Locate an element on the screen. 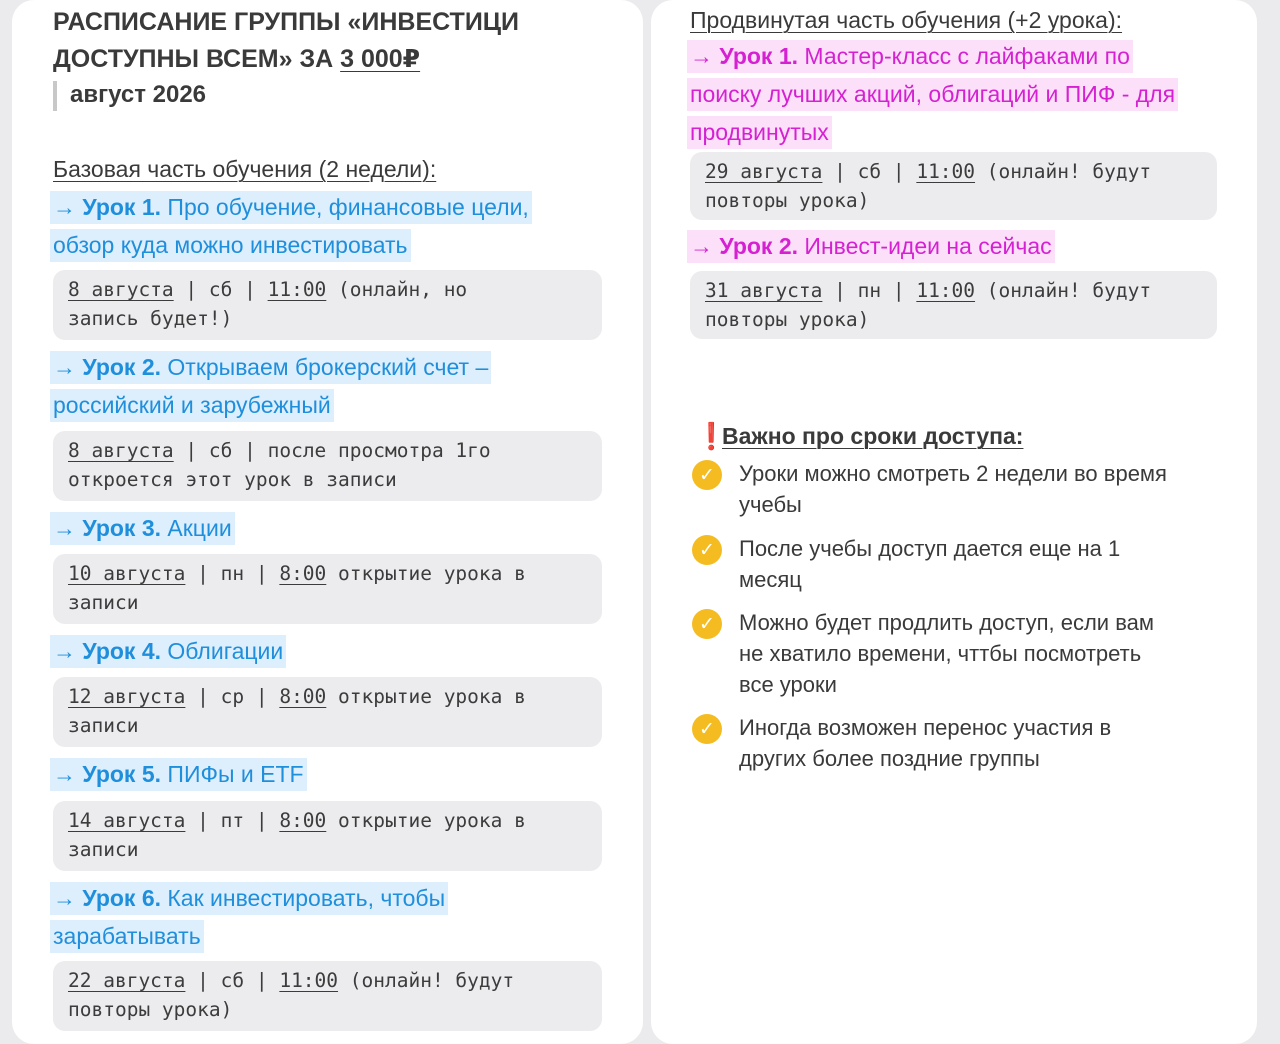  lesson-line-1: Облигации is located at coordinates (225, 651).